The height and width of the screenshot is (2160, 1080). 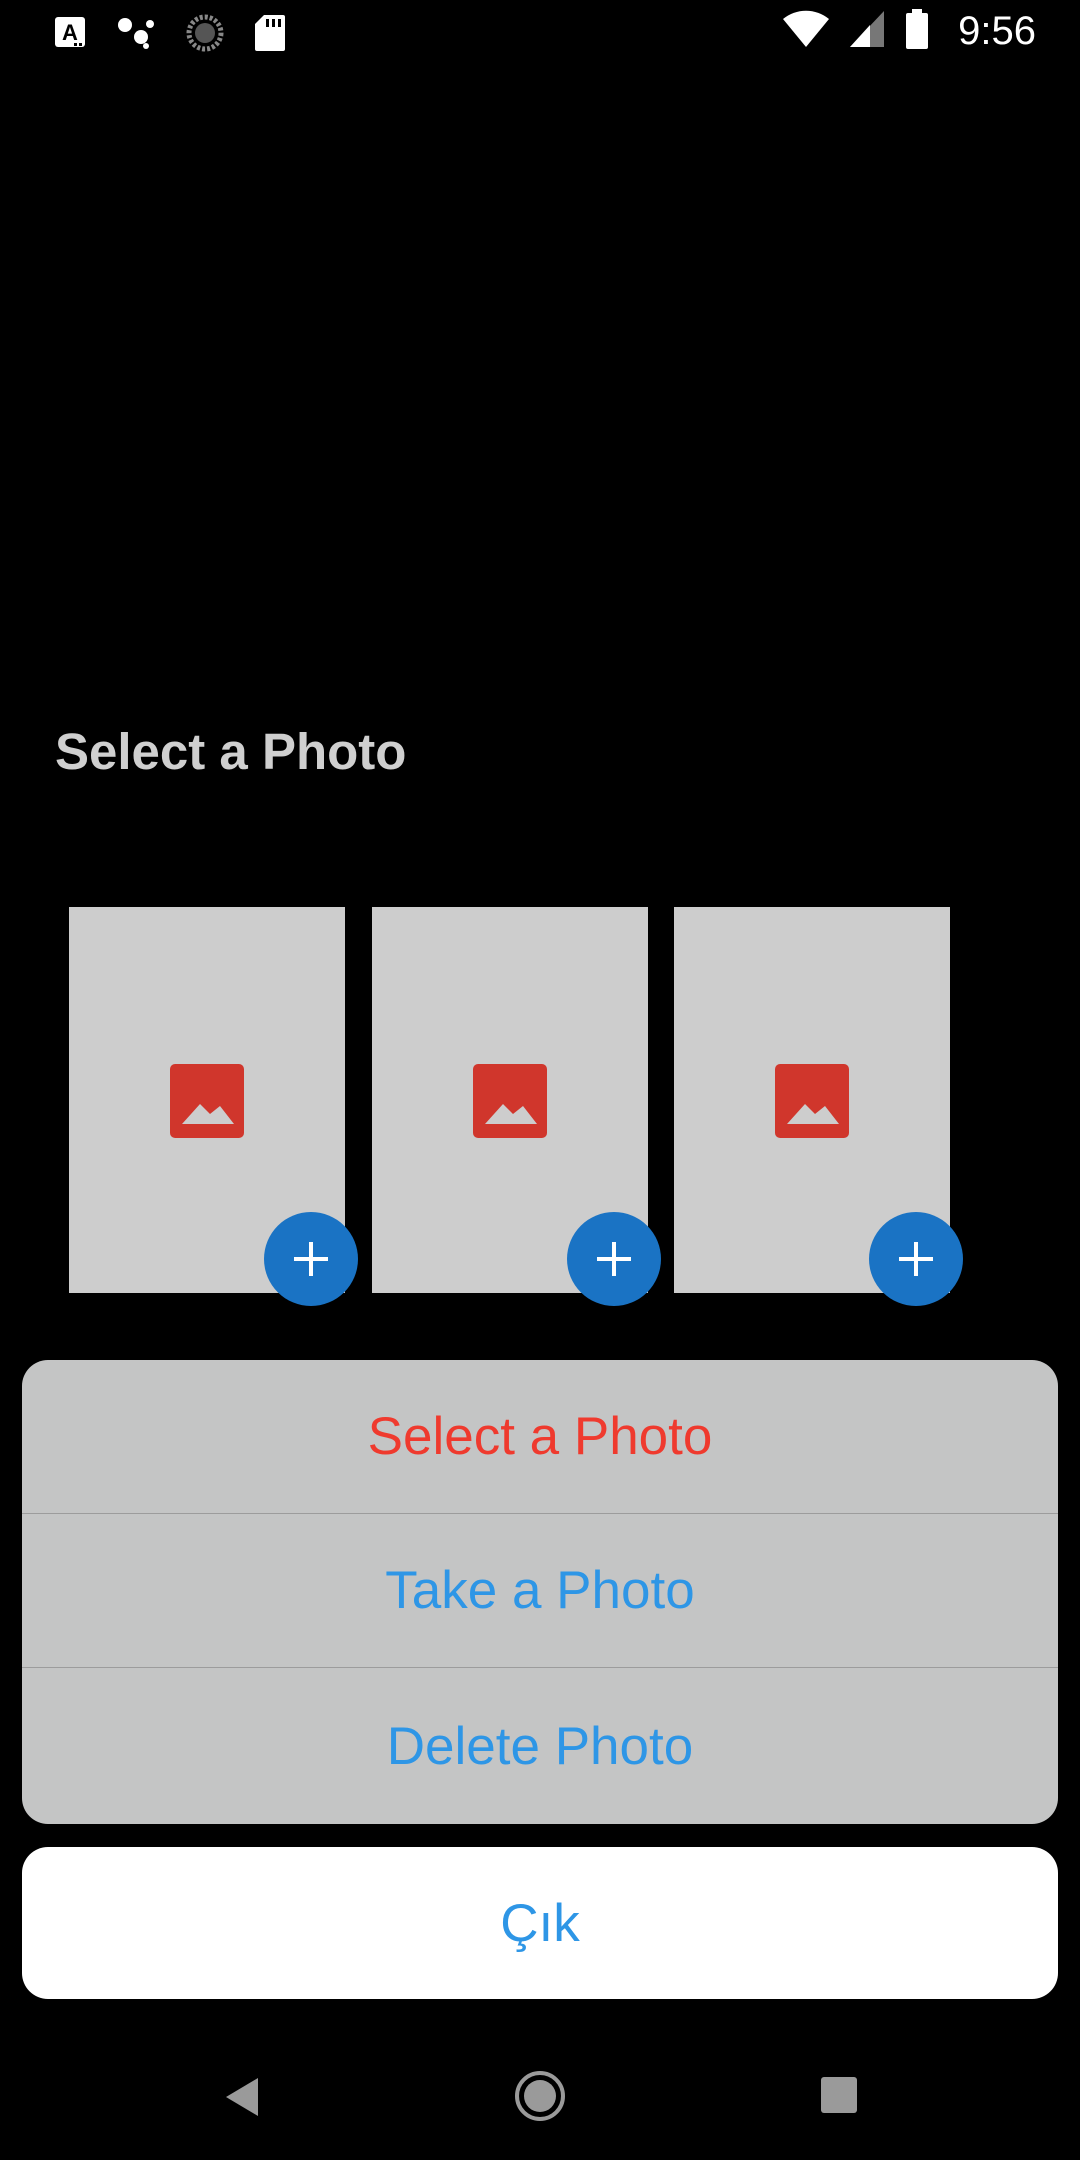 I want to click on delete-photo-option: Delete Photo, so click(x=540, y=1746).